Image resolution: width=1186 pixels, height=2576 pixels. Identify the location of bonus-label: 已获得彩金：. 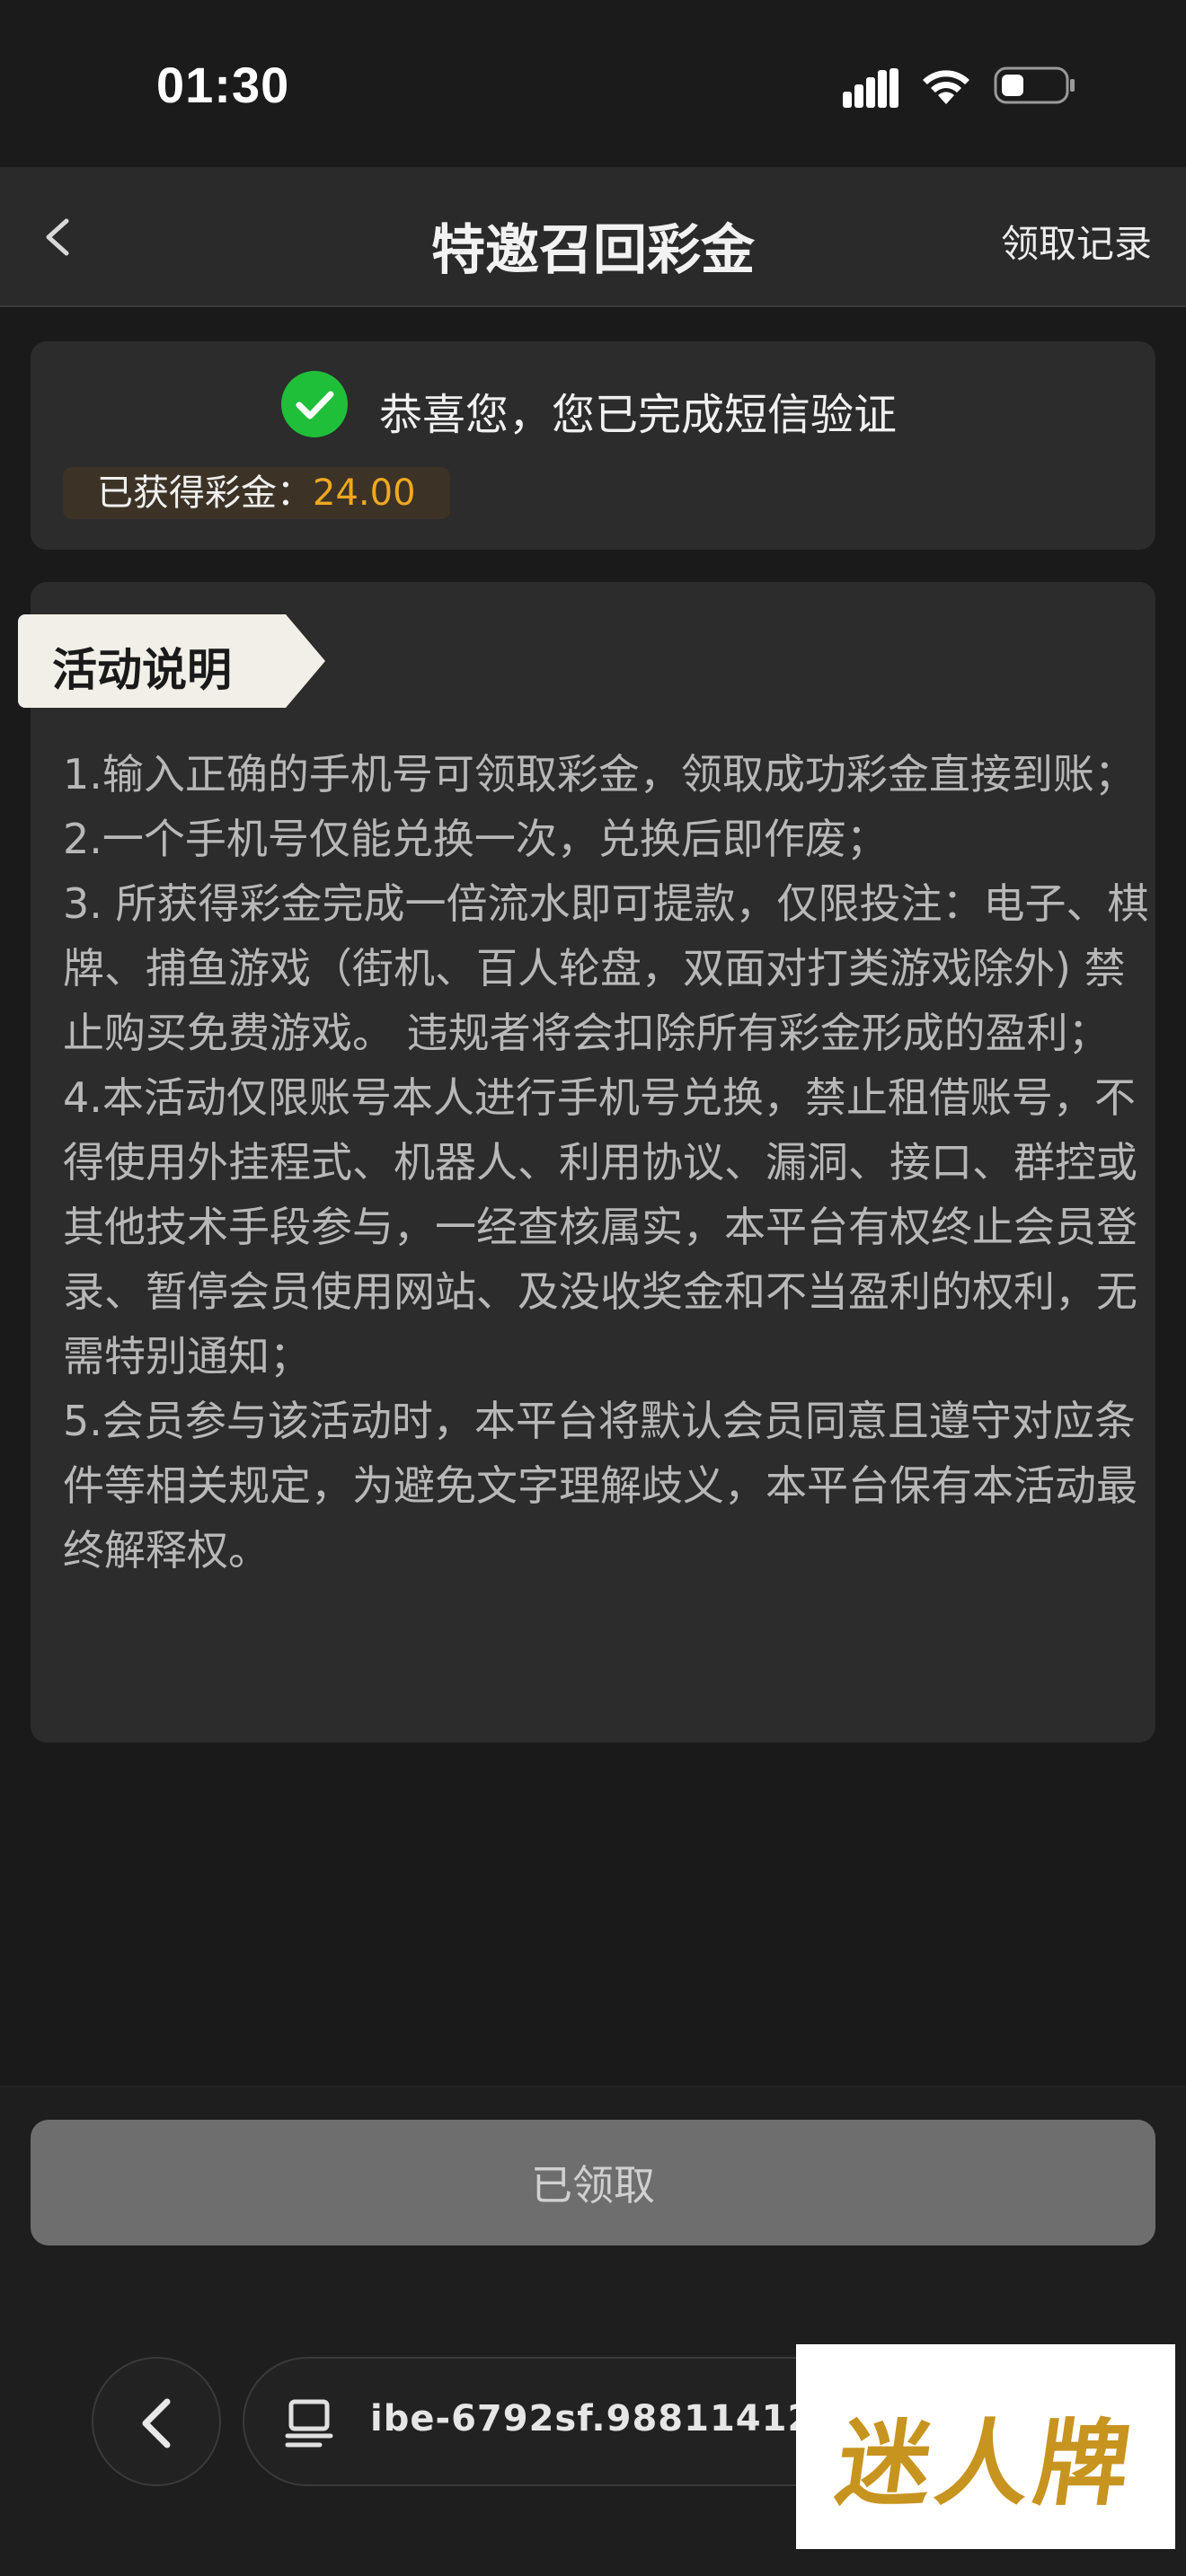
(205, 493).